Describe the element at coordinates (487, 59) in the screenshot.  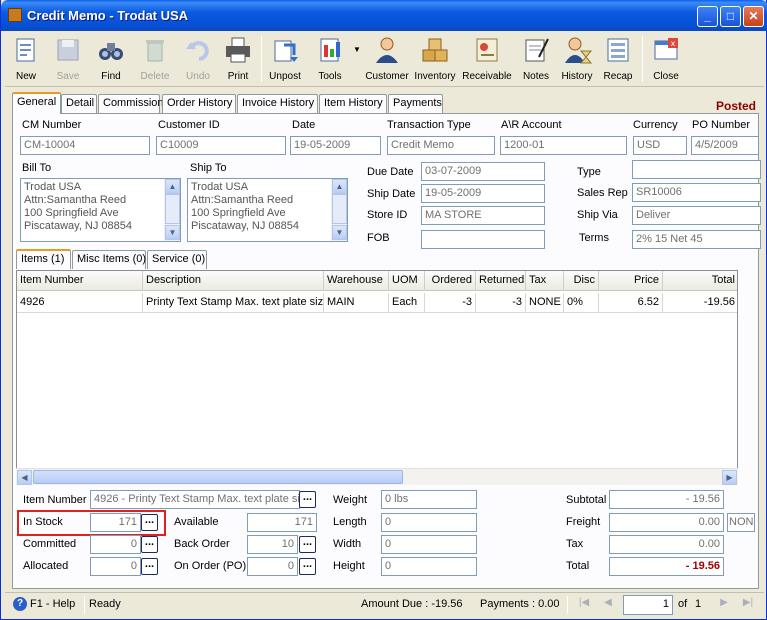
I see `receivable-button: Receivable` at that location.